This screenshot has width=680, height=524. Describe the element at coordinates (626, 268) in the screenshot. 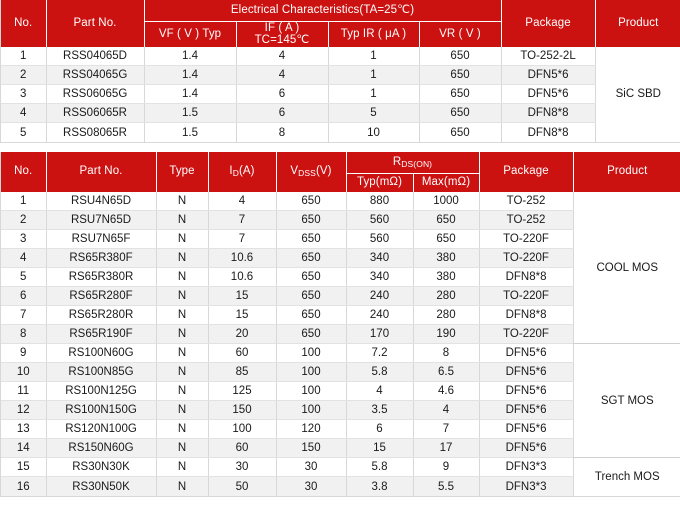

I see `cell-product-group: COOL MOS` at that location.